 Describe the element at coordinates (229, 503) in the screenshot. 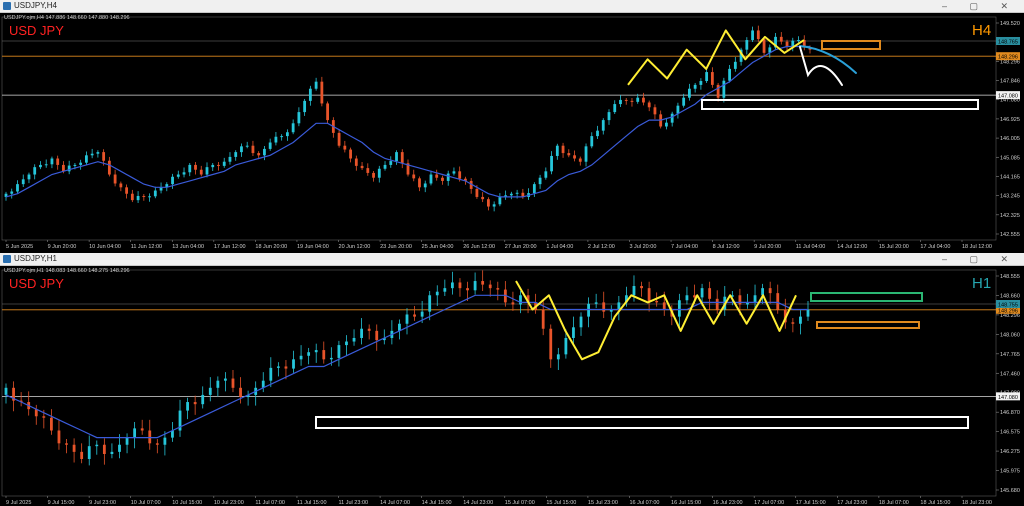

I see `time-axis-label: 10 Jul 23:00` at that location.